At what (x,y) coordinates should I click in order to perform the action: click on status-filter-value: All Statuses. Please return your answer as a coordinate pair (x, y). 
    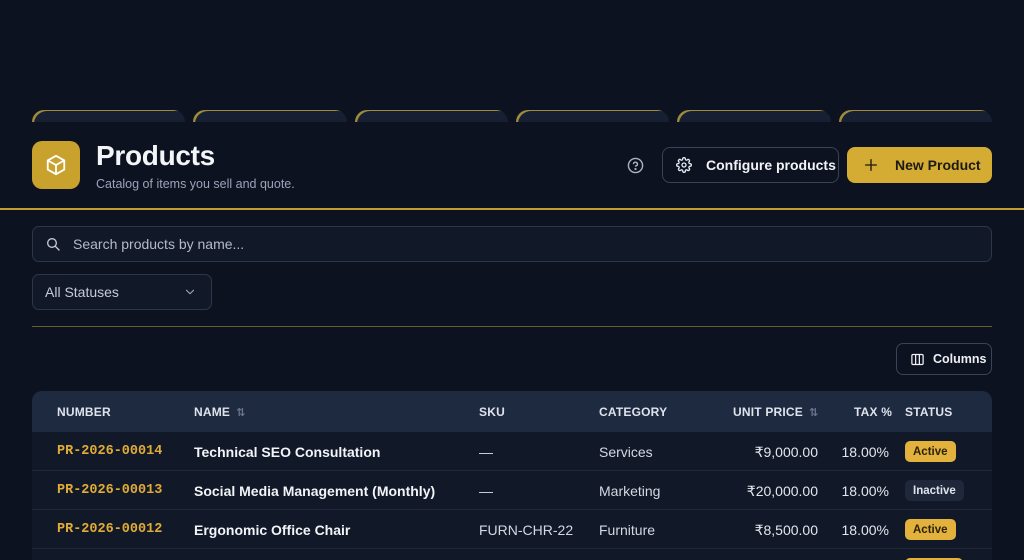
    Looking at the image, I should click on (82, 292).